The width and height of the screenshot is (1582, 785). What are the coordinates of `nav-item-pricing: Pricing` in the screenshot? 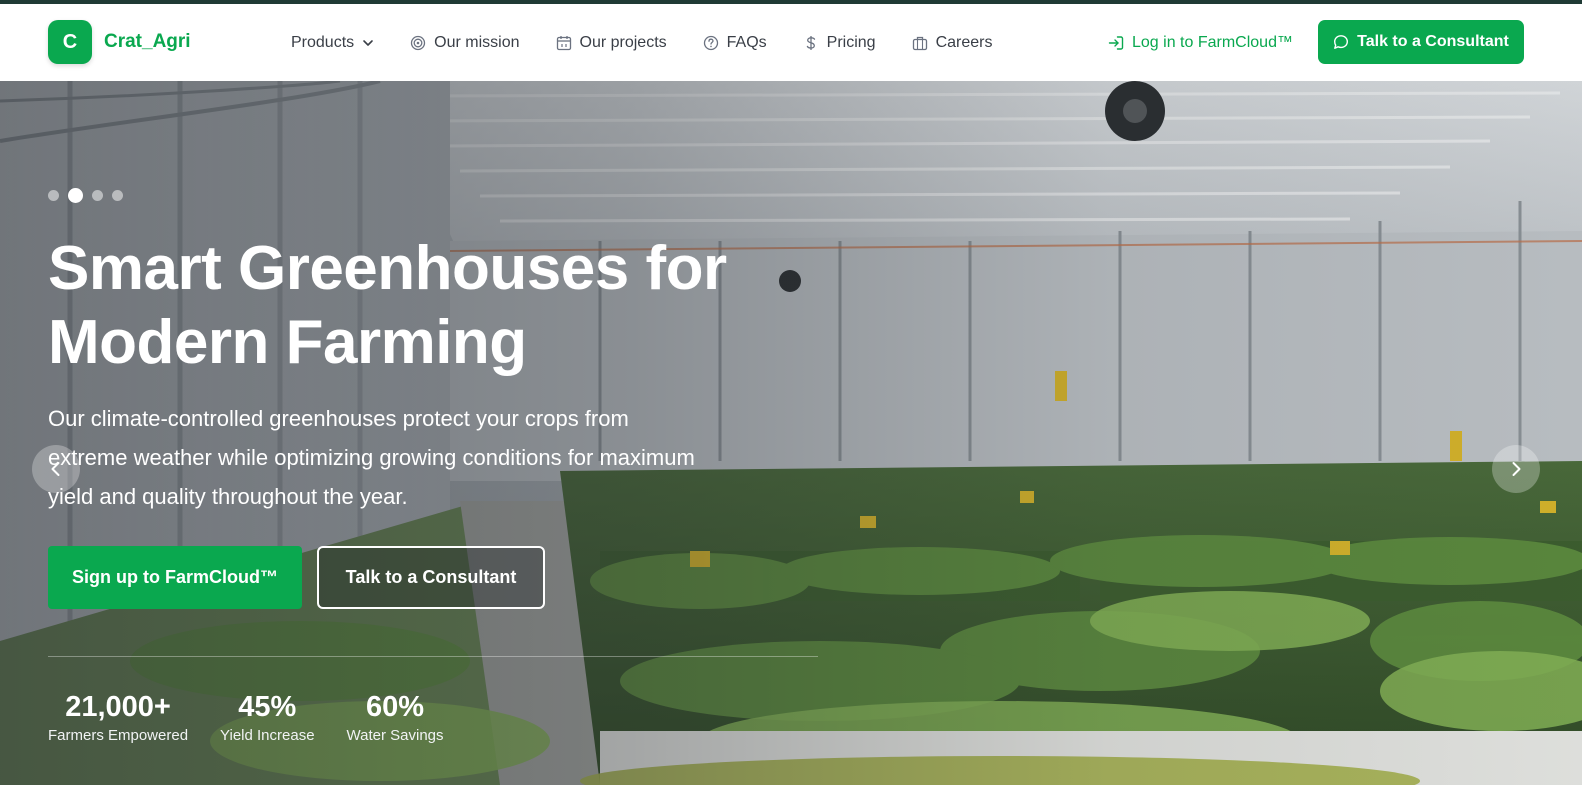 It's located at (839, 43).